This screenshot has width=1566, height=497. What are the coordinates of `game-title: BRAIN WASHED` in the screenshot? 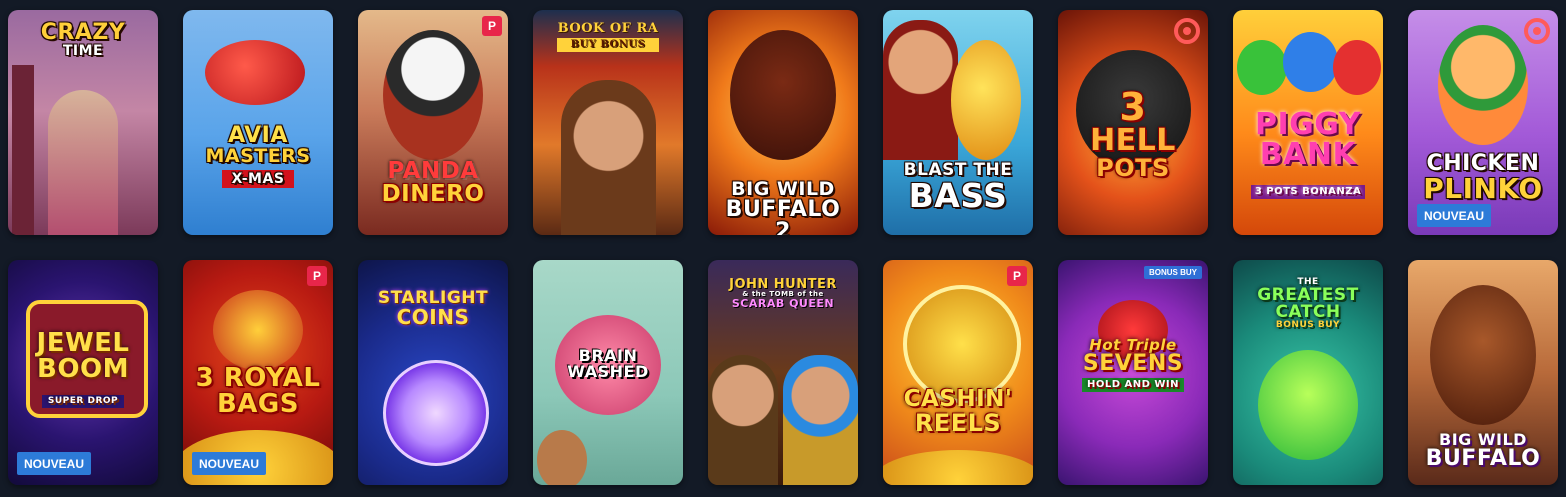 It's located at (608, 363).